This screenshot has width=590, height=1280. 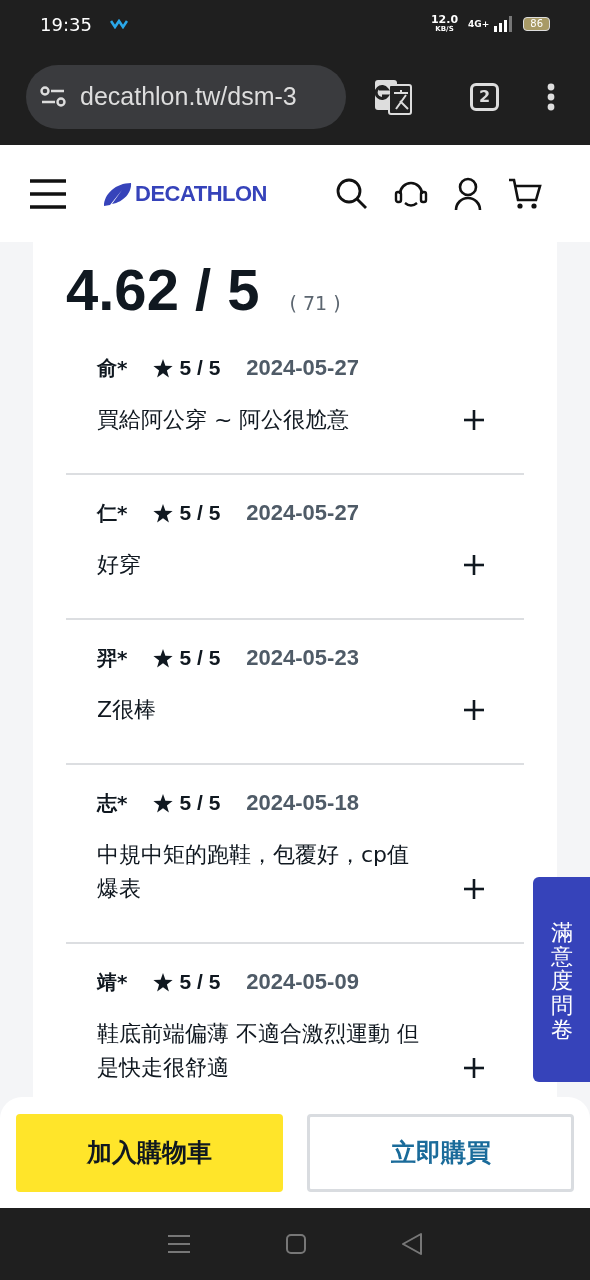 What do you see at coordinates (302, 658) in the screenshot?
I see `review-date: 2024-05-23` at bounding box center [302, 658].